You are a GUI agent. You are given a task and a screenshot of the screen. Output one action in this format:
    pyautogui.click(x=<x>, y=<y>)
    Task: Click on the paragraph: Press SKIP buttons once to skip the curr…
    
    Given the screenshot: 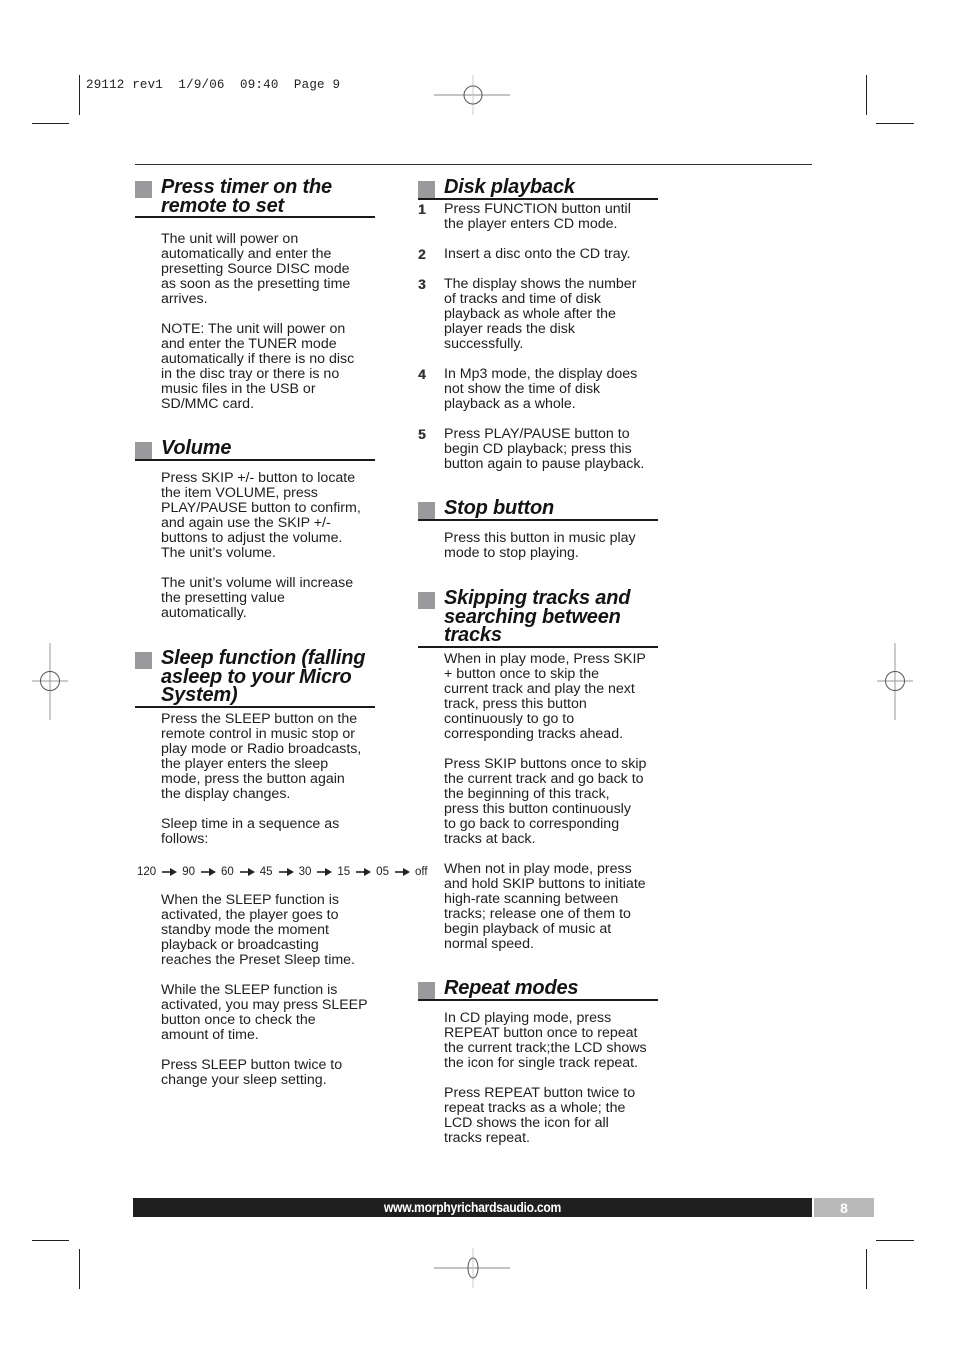 What is the action you would take?
    pyautogui.click(x=545, y=801)
    